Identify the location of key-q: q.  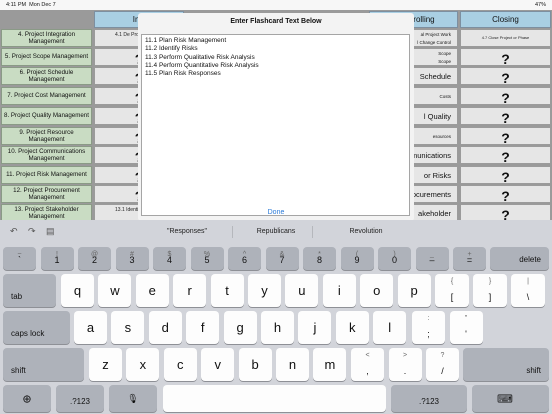
(77, 290).